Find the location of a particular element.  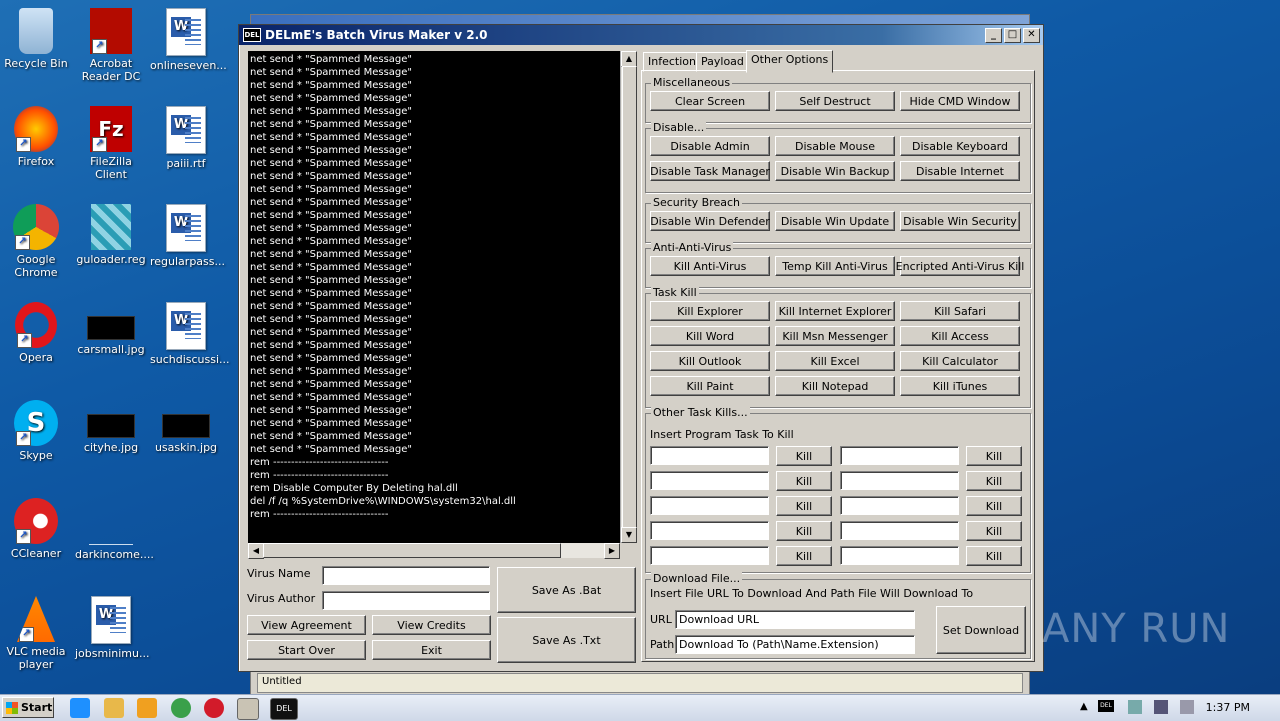

flag-tray-icon is located at coordinates (1135, 707).